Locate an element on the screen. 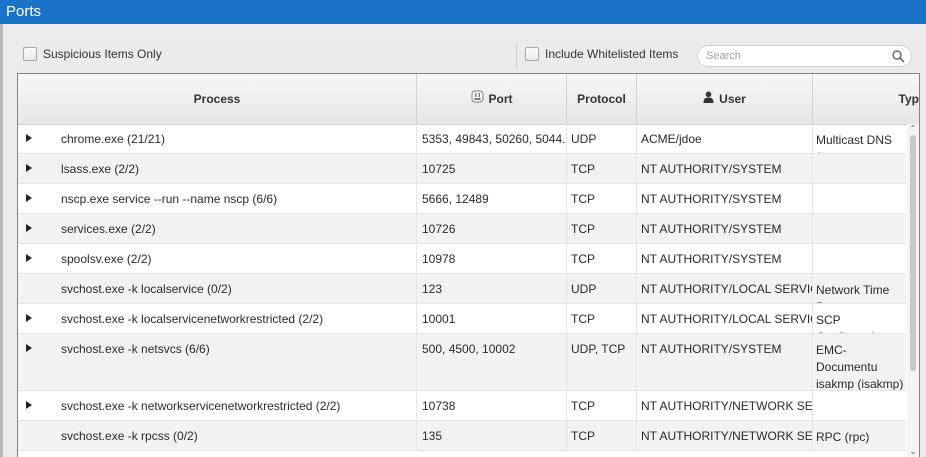 This screenshot has width=926, height=457. column-process-label: Process is located at coordinates (217, 99).